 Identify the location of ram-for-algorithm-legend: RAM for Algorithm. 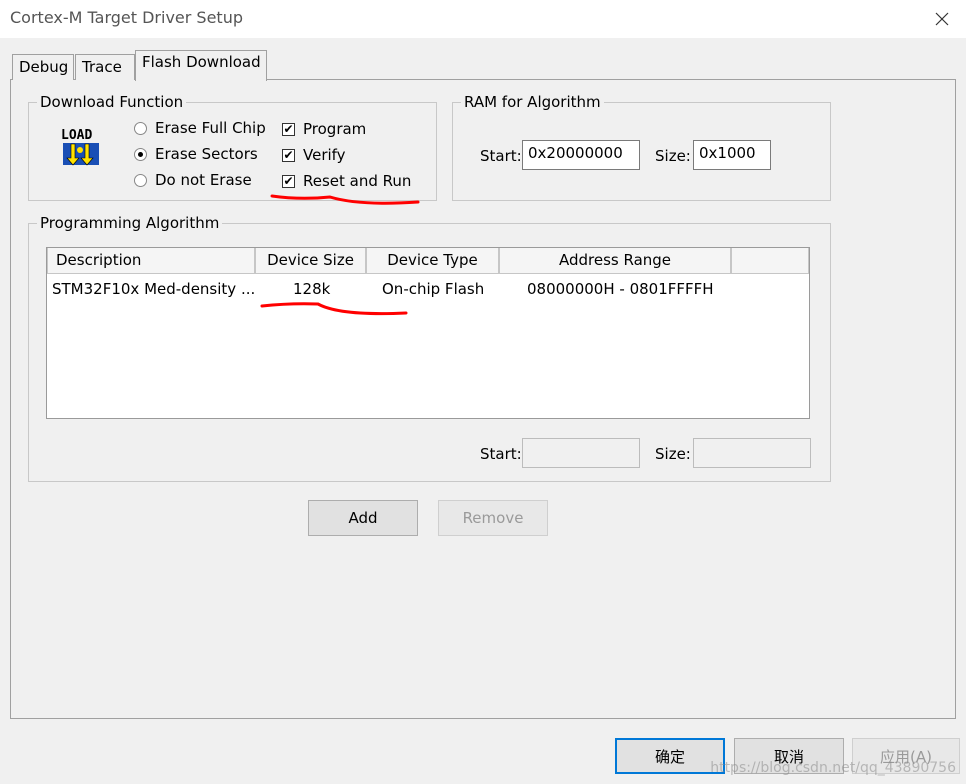
(532, 102).